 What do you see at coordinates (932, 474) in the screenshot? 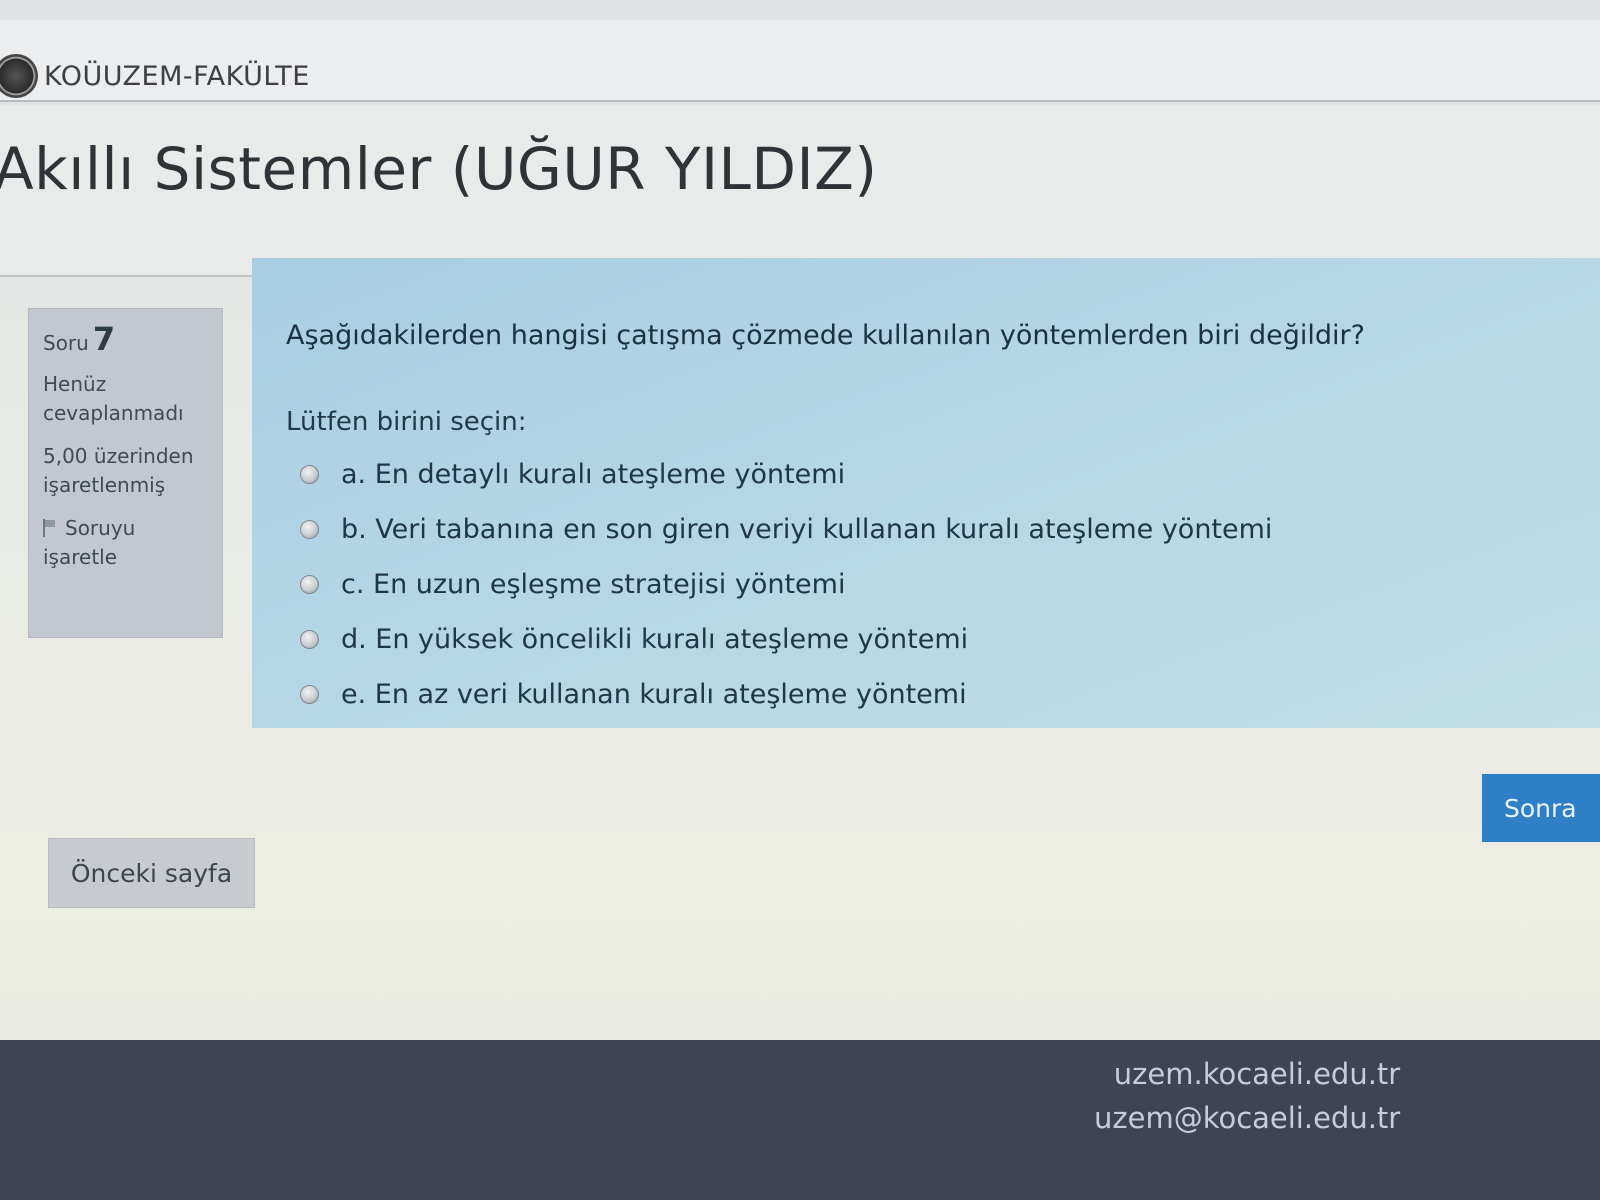
I see `answer-option-a: a. En detaylı kuralı ateşleme yöntemi` at bounding box center [932, 474].